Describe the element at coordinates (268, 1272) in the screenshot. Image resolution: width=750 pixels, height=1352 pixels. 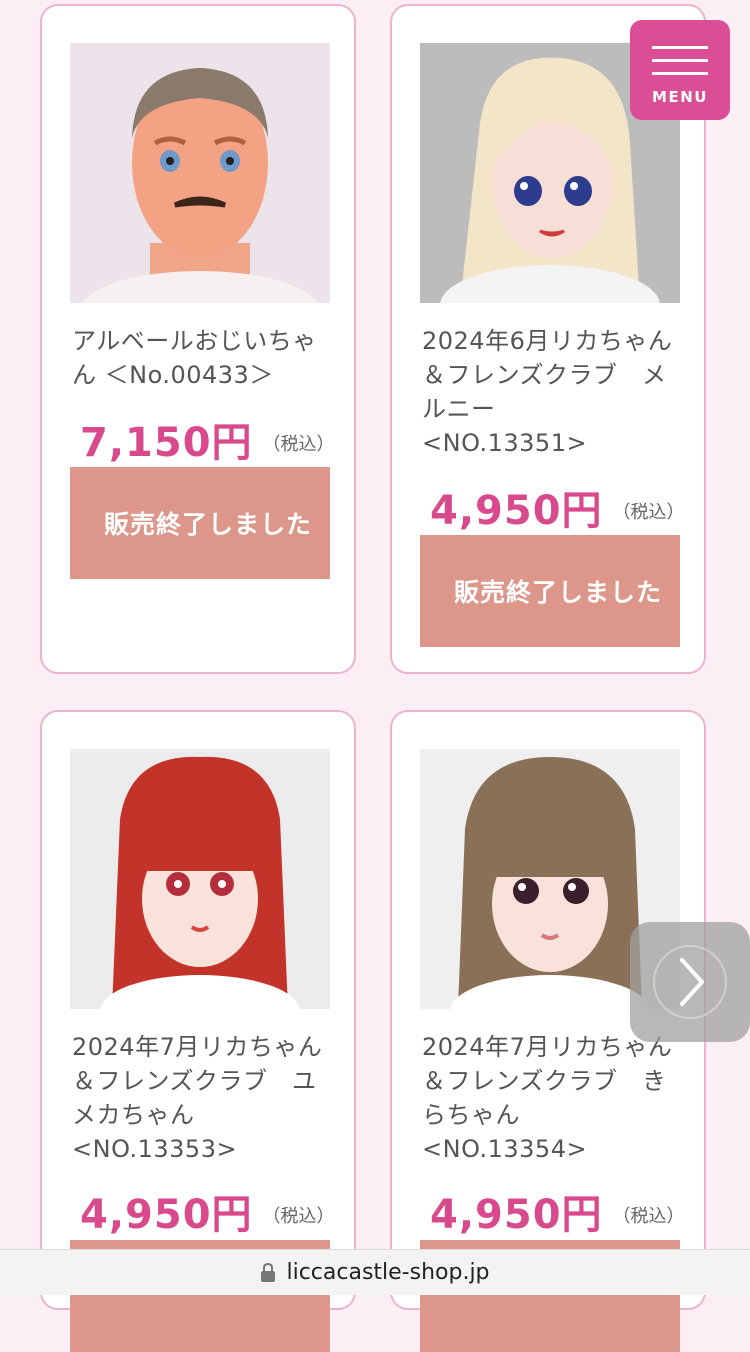
I see `lock-icon` at that location.